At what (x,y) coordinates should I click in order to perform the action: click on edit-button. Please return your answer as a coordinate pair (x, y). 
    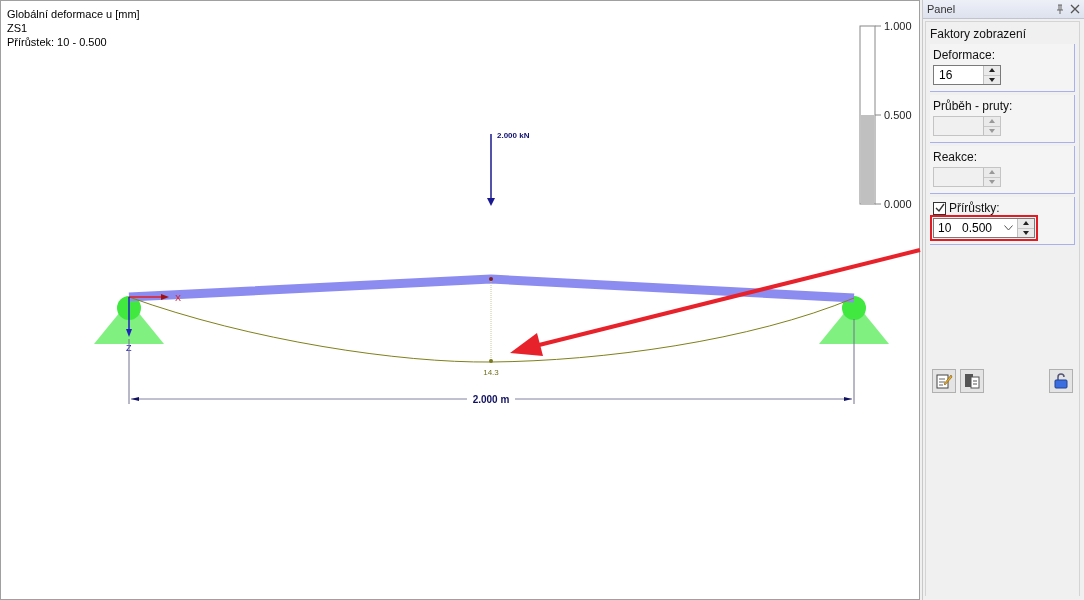
    Looking at the image, I should click on (944, 381).